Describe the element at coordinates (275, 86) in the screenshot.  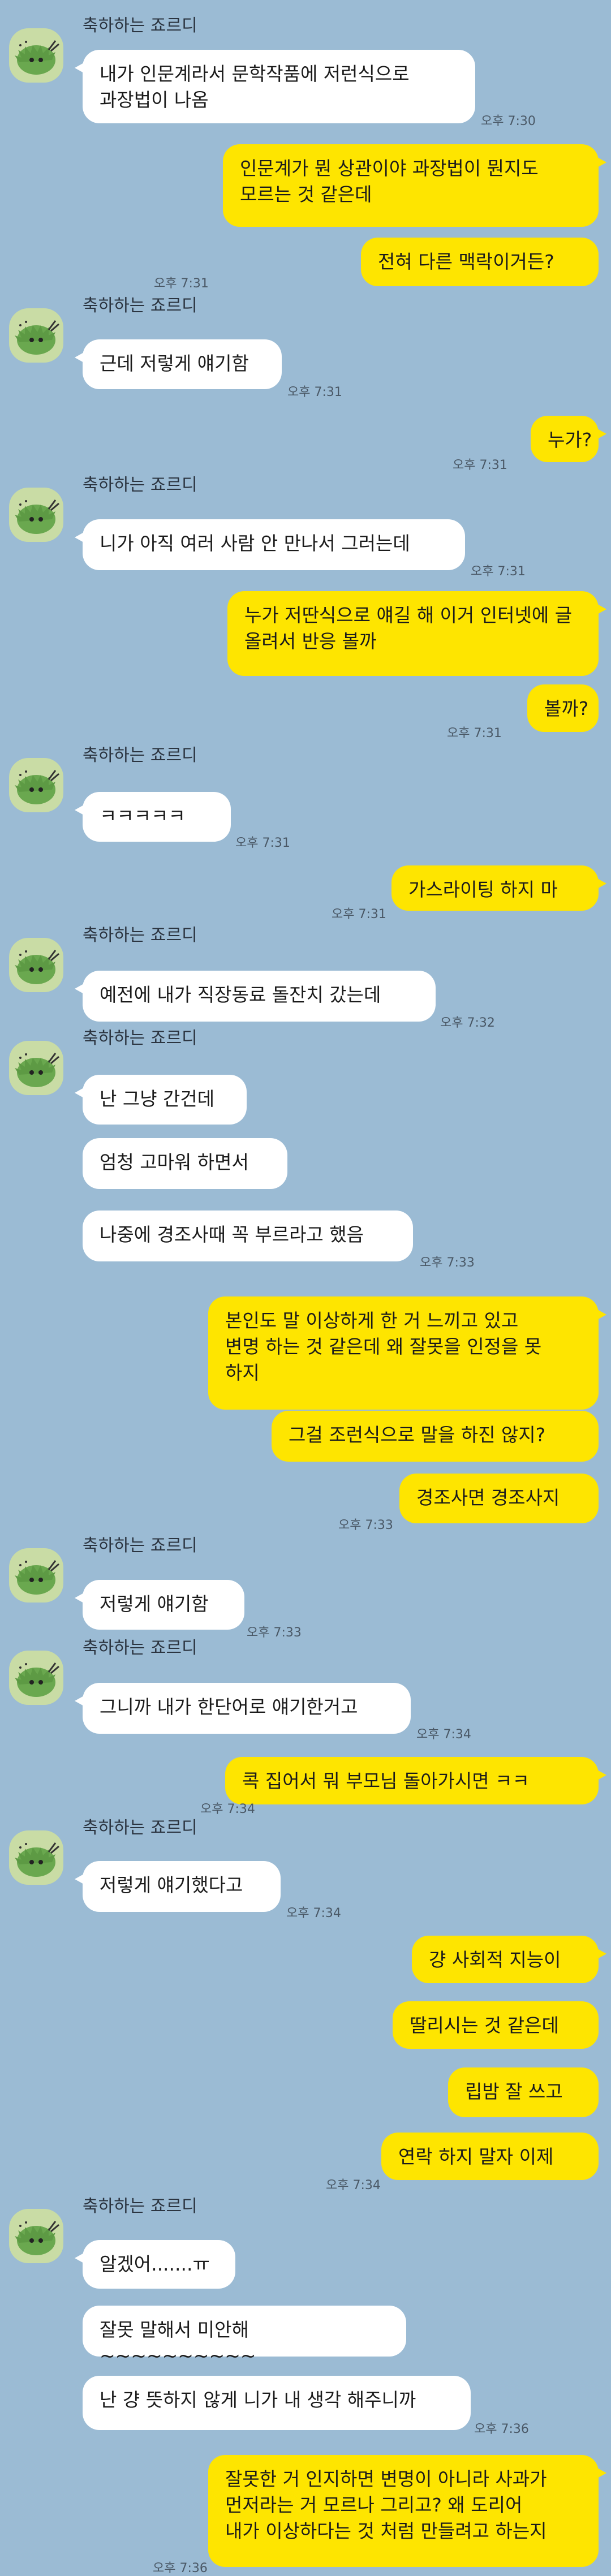
I see `incoming-message-bubble: 내가 인문계라서 문학작품에 저런식으로 과장법이 나옴` at that location.